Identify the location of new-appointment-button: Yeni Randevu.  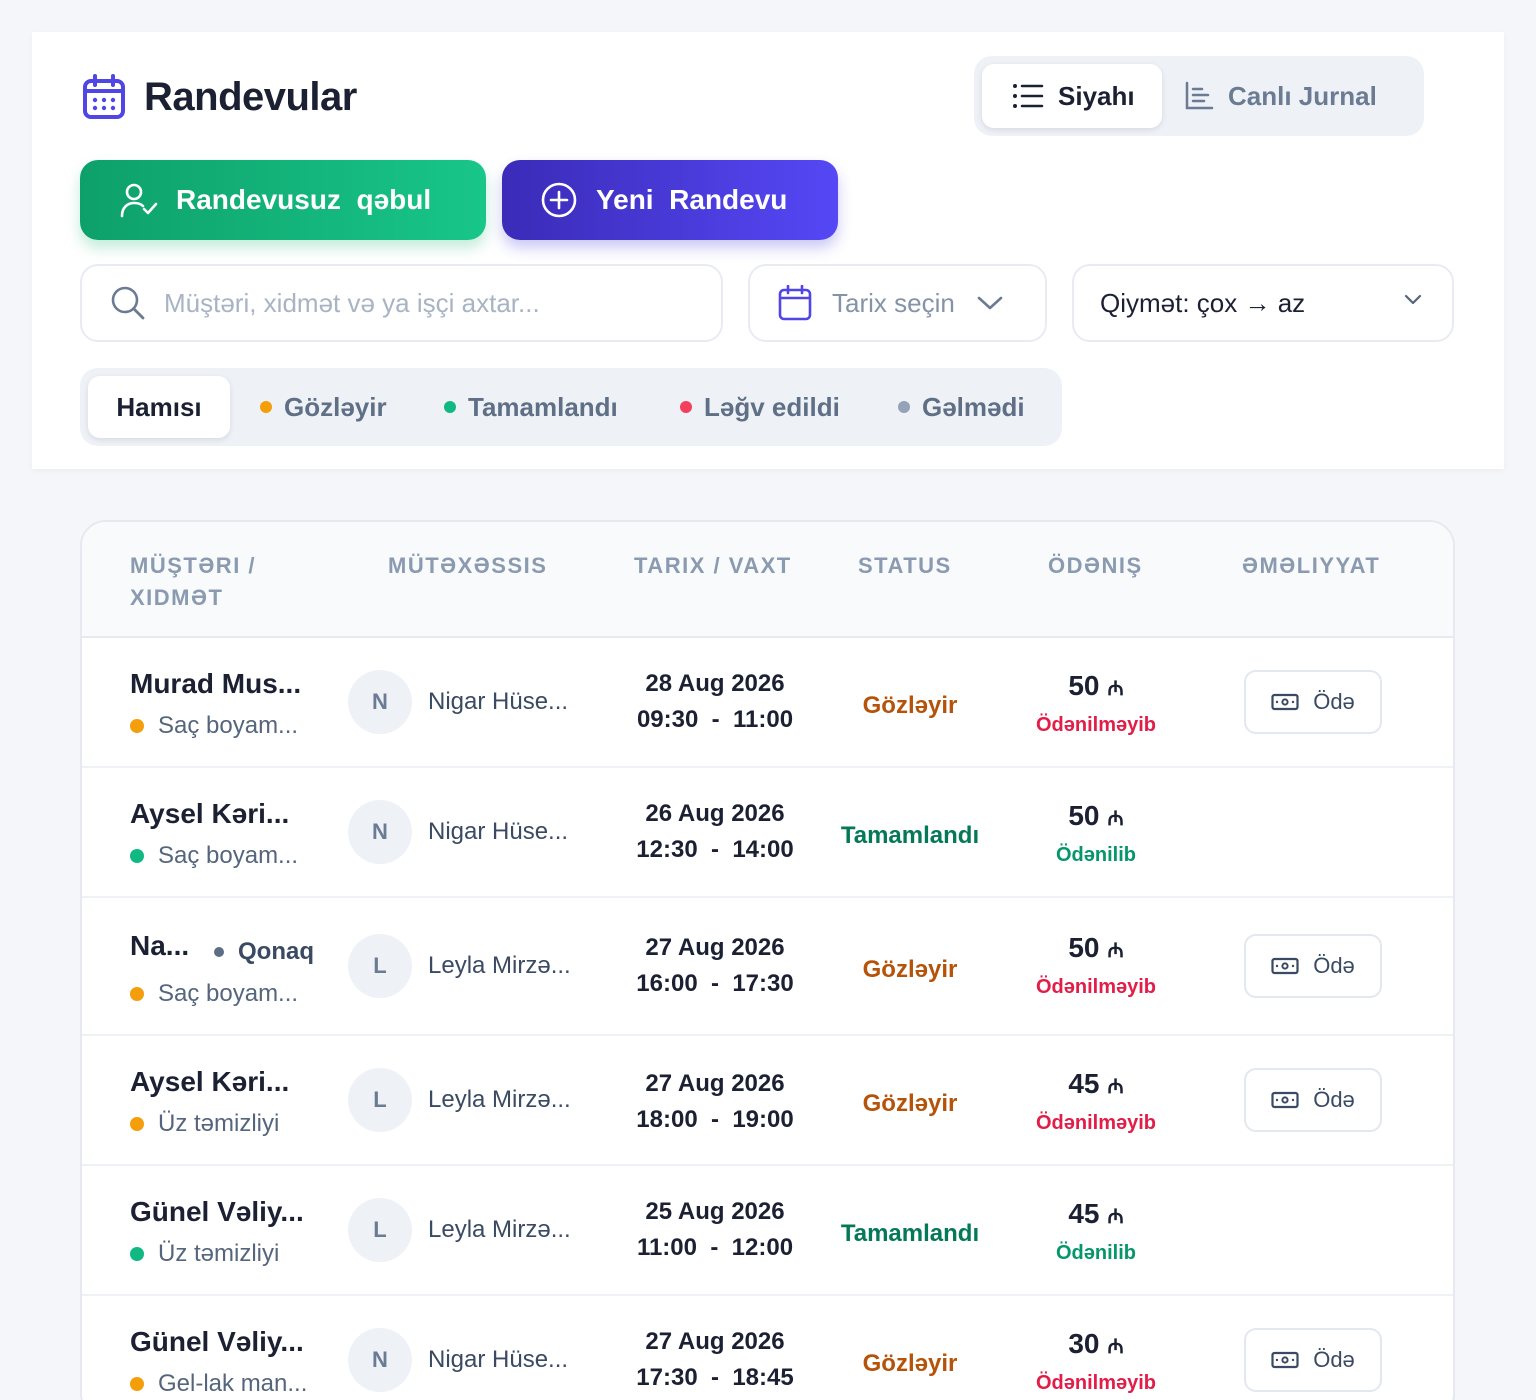
(670, 200).